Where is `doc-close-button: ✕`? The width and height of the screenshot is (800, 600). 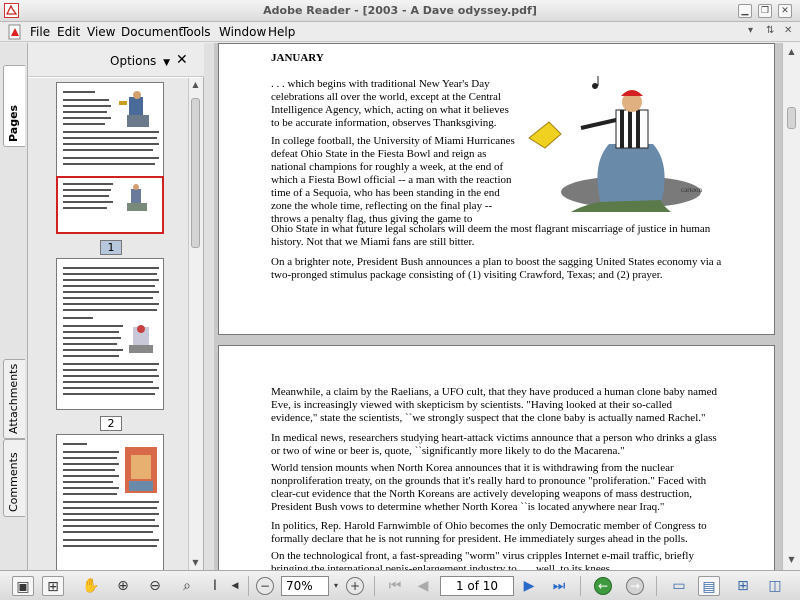
doc-close-button: ✕ is located at coordinates (788, 30).